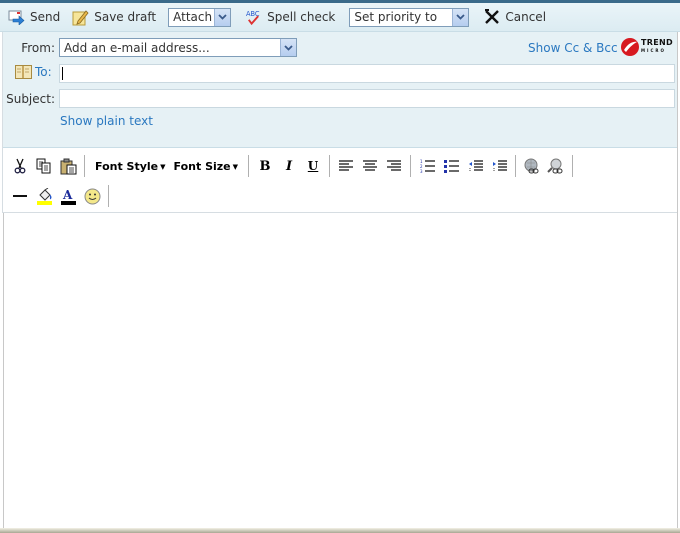 The height and width of the screenshot is (533, 680). Describe the element at coordinates (253, 17) in the screenshot. I see `abc-check-icon: ABC` at that location.